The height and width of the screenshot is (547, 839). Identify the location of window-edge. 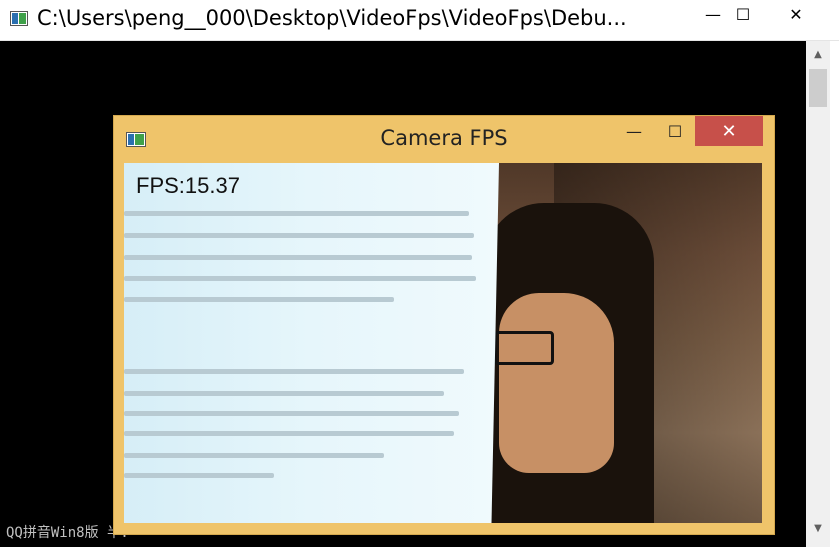
(834, 294).